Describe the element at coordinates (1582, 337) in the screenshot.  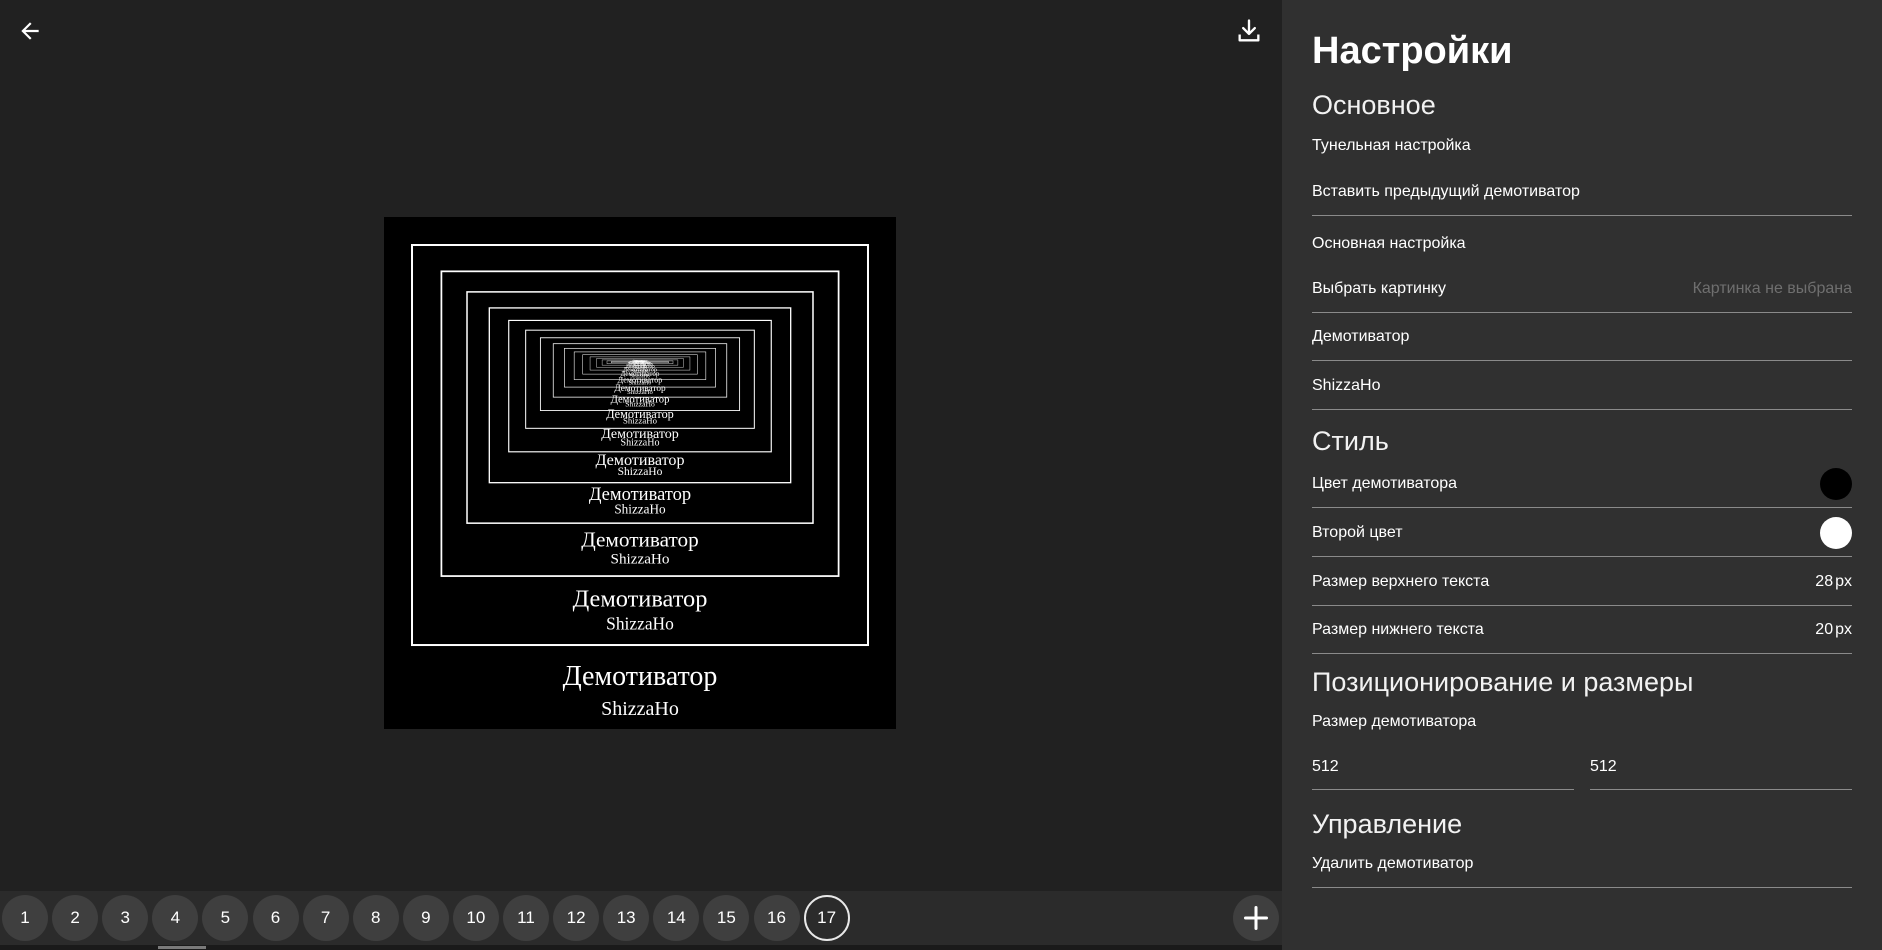
I see `top-text-input: Демотиватор` at that location.